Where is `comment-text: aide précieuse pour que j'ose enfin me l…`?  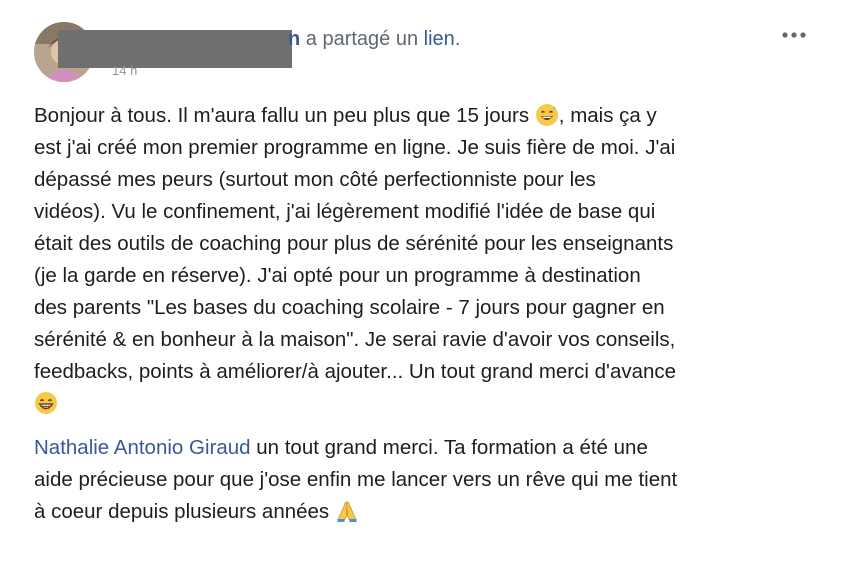 comment-text: aide précieuse pour que j'ose enfin me l… is located at coordinates (356, 479).